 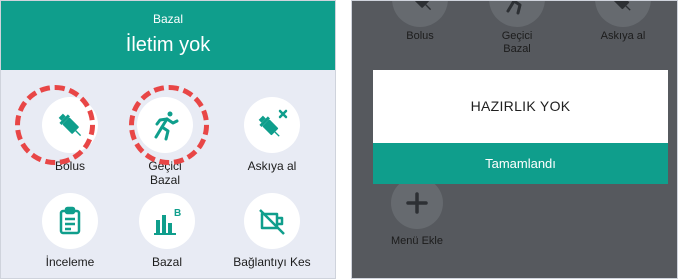 What do you see at coordinates (417, 241) in the screenshot?
I see `add-menu-label: Menü Ekle` at bounding box center [417, 241].